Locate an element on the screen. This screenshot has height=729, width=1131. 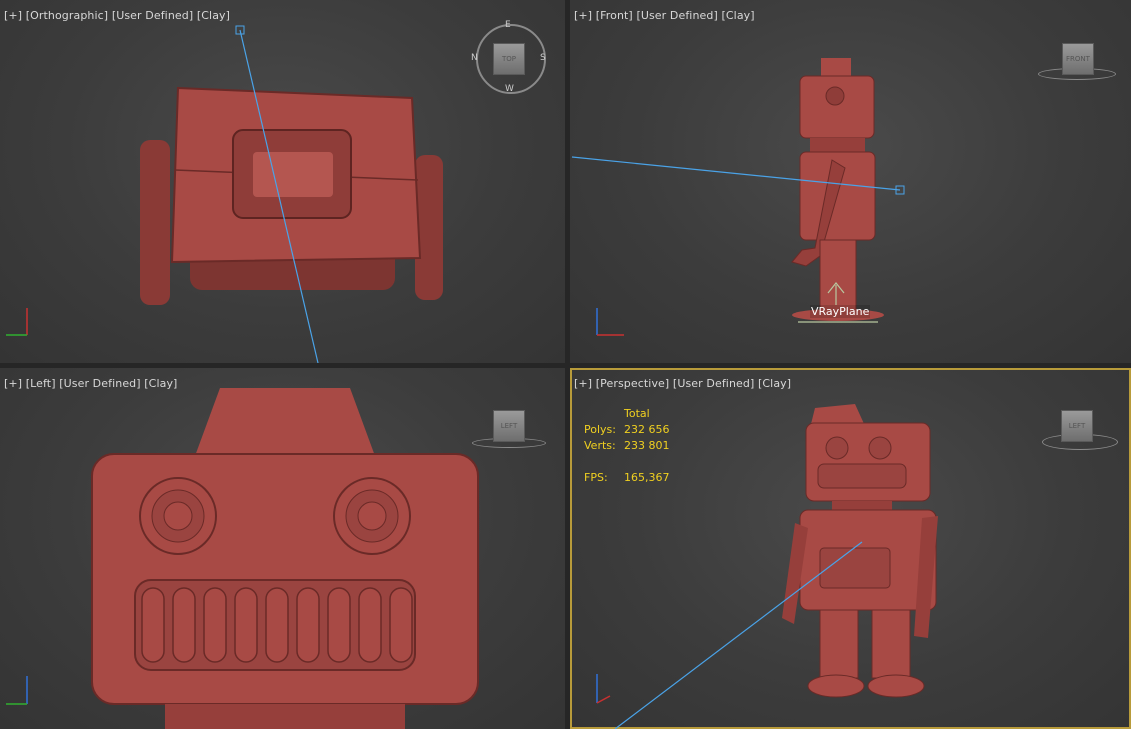
compass-s-label: S is located at coordinates (543, 58).